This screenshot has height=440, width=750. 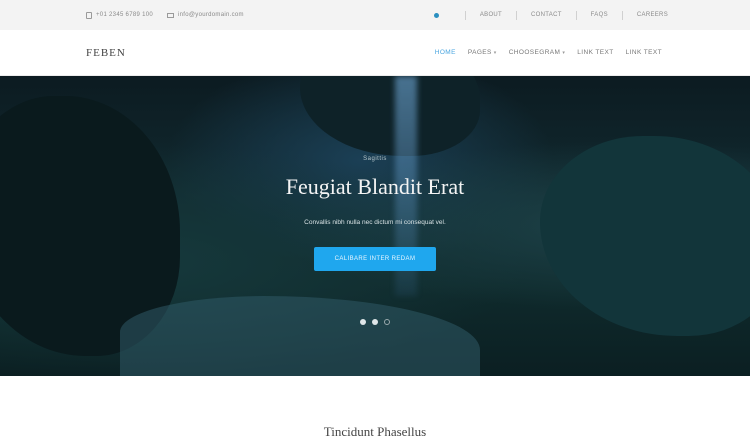 I want to click on mail-icon, so click(x=170, y=15).